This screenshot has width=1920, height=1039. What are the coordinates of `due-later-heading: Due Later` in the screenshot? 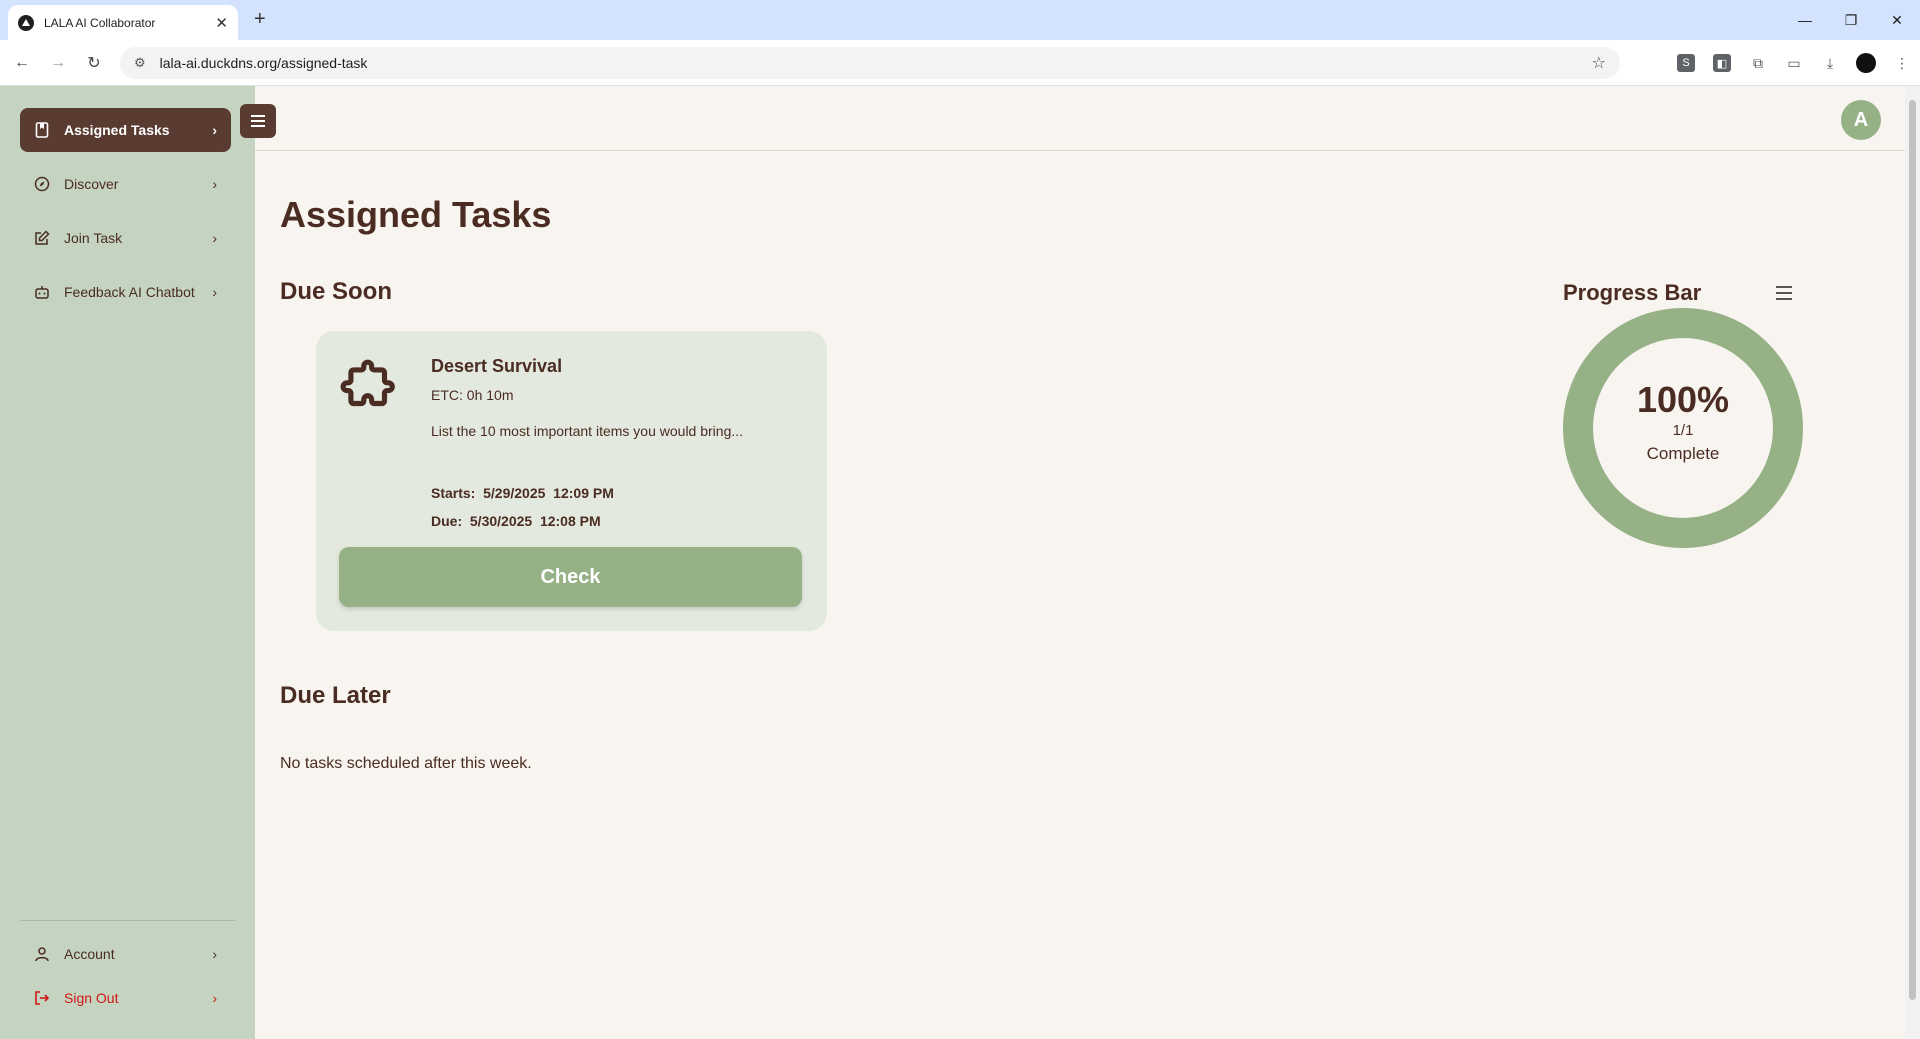 It's located at (335, 695).